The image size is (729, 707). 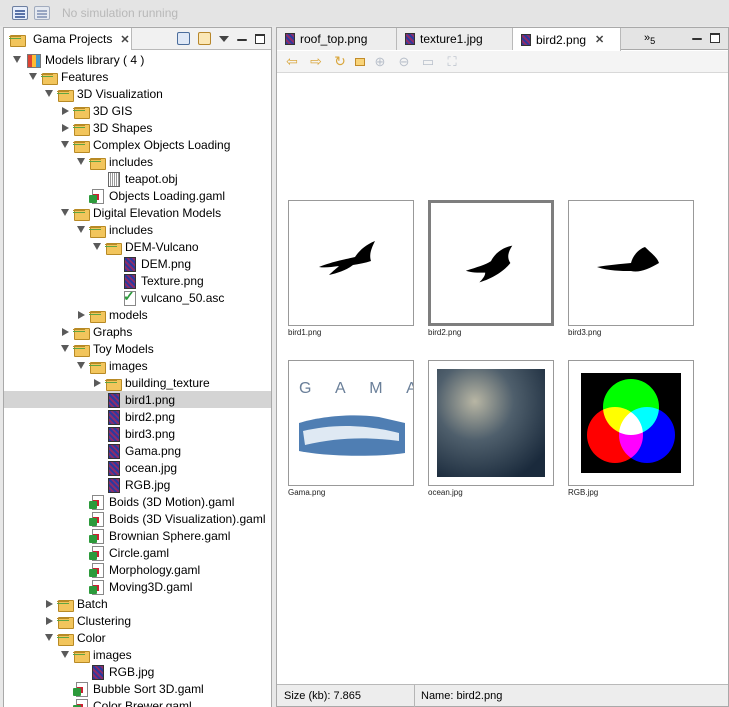 What do you see at coordinates (360, 61) in the screenshot?
I see `fit-icon` at bounding box center [360, 61].